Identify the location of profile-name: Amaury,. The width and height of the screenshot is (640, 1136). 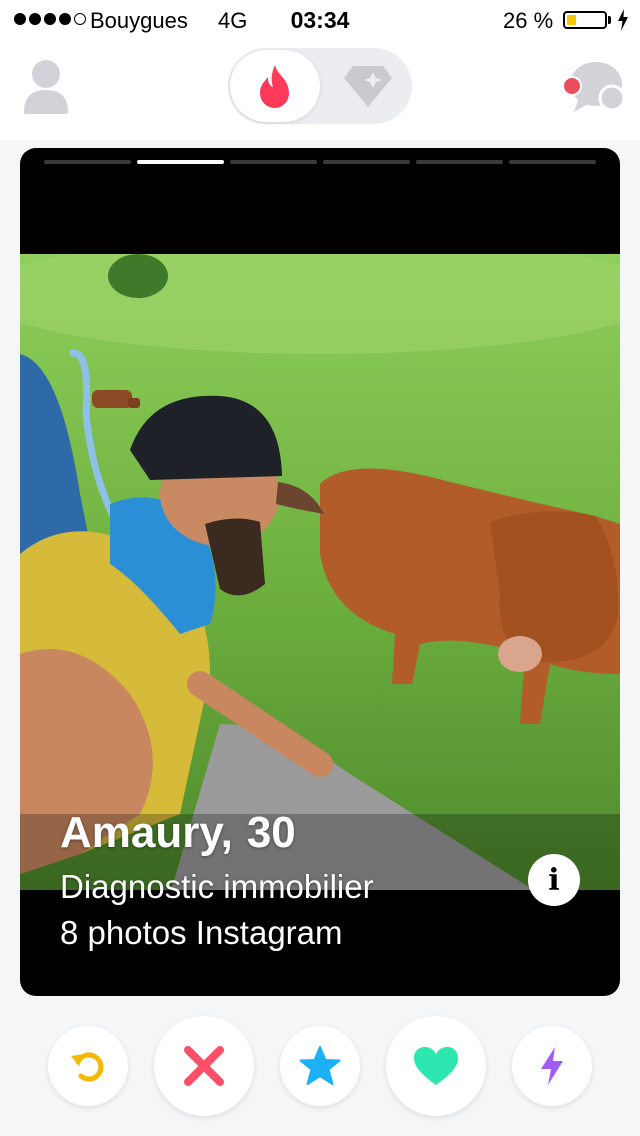
(146, 832).